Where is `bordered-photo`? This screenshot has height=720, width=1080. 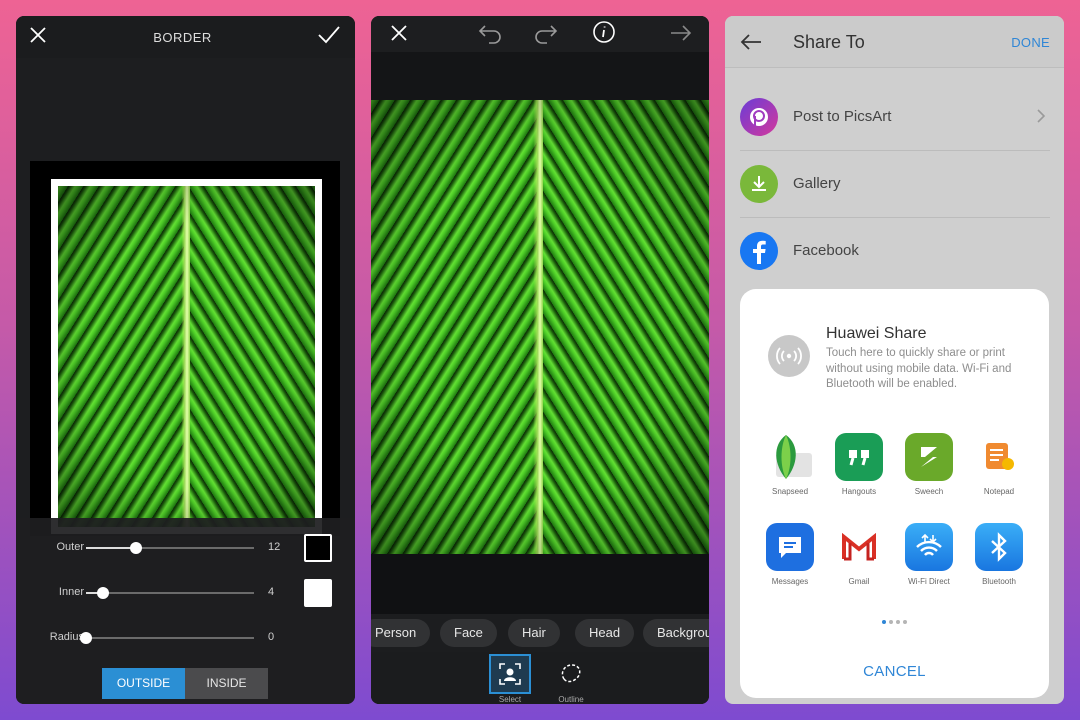
bordered-photo is located at coordinates (186, 356).